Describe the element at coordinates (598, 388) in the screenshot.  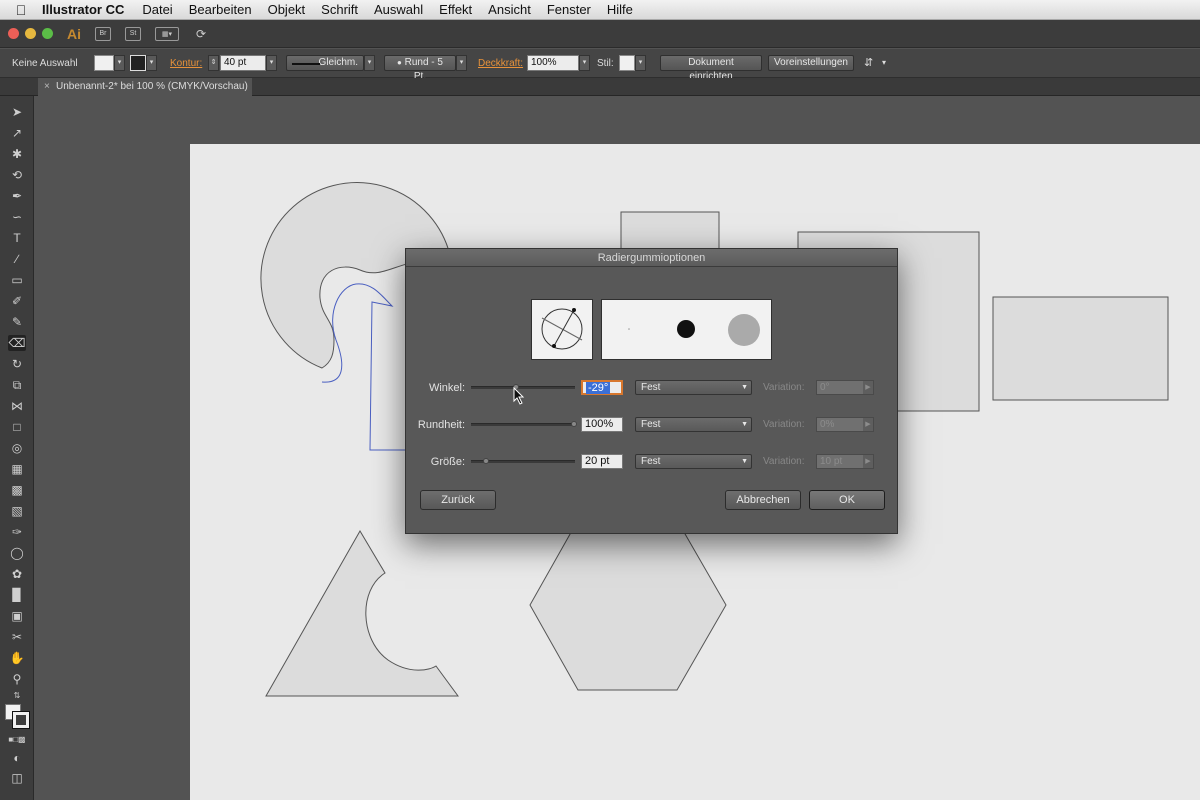
I see `angle-value: -29°` at that location.